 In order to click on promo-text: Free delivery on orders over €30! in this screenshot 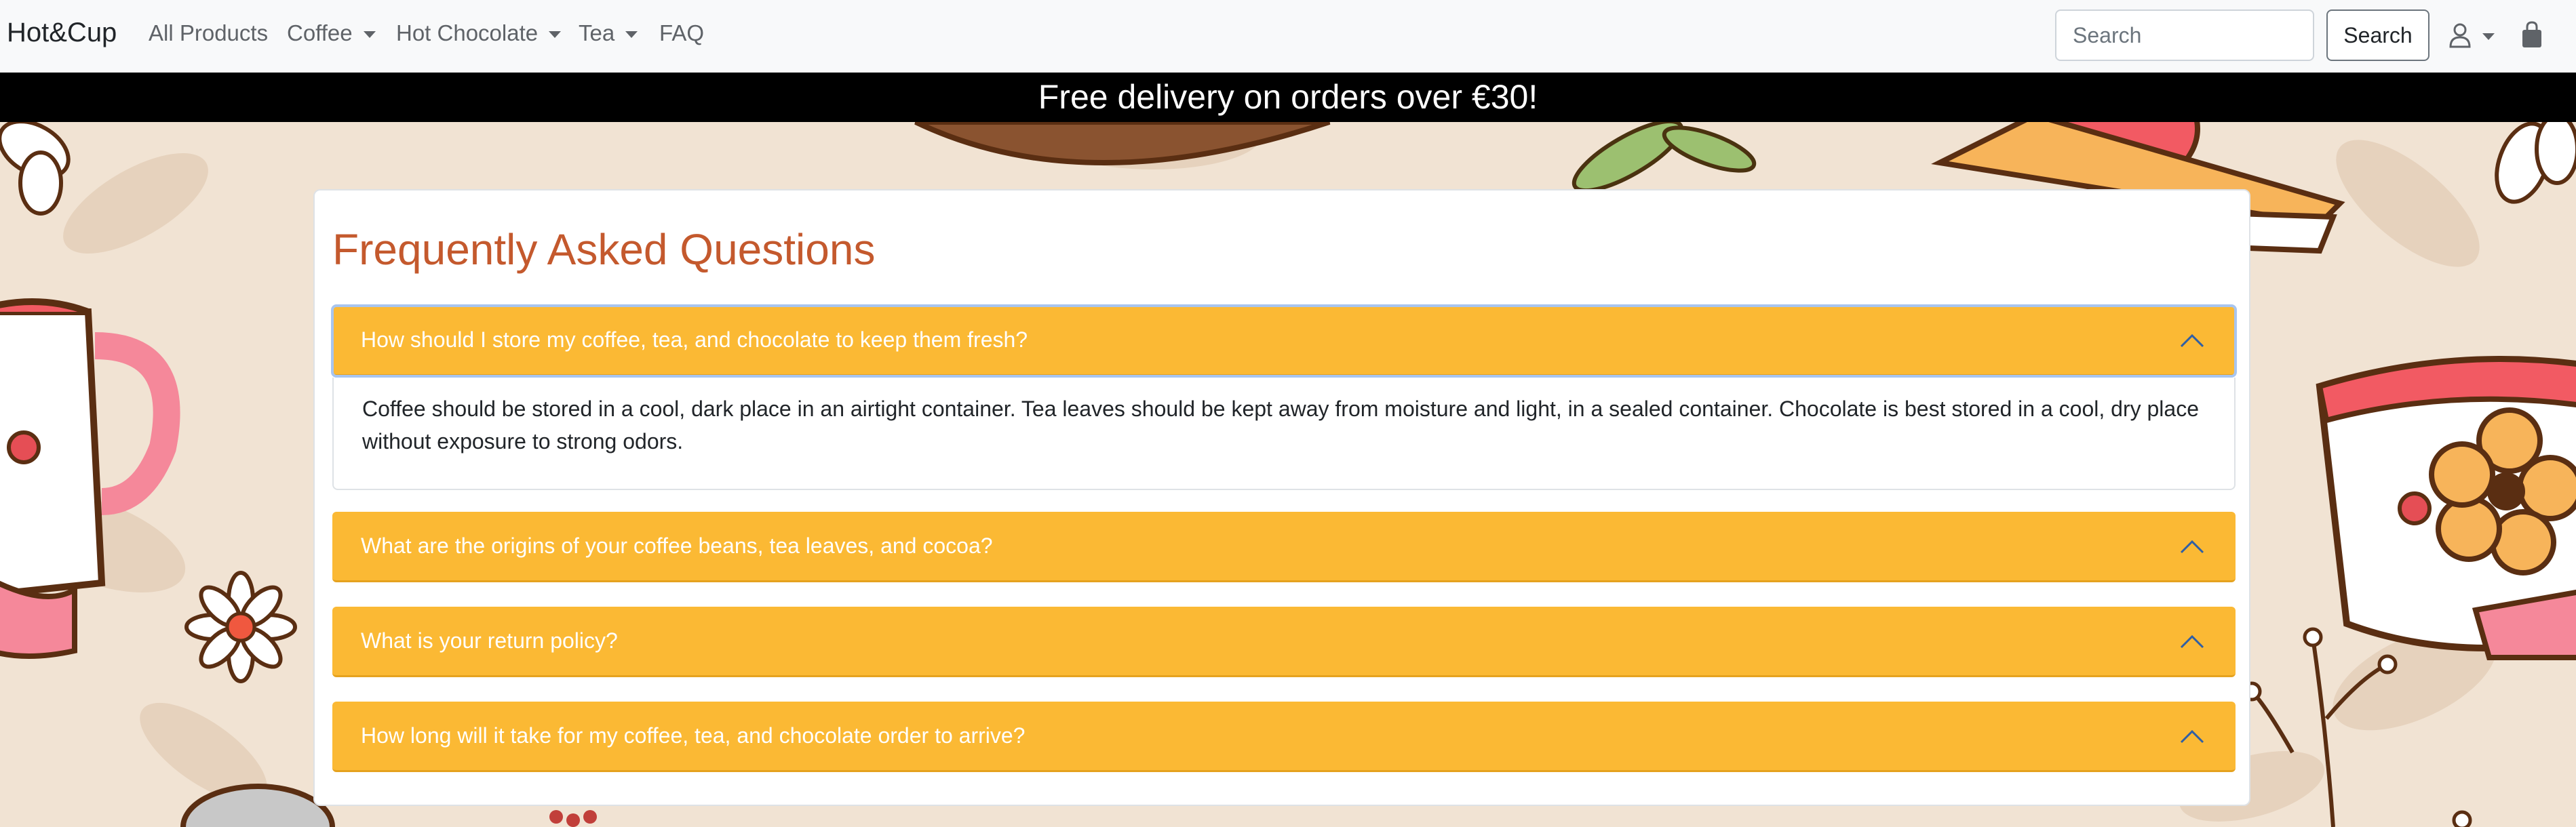, I will do `click(1288, 97)`.